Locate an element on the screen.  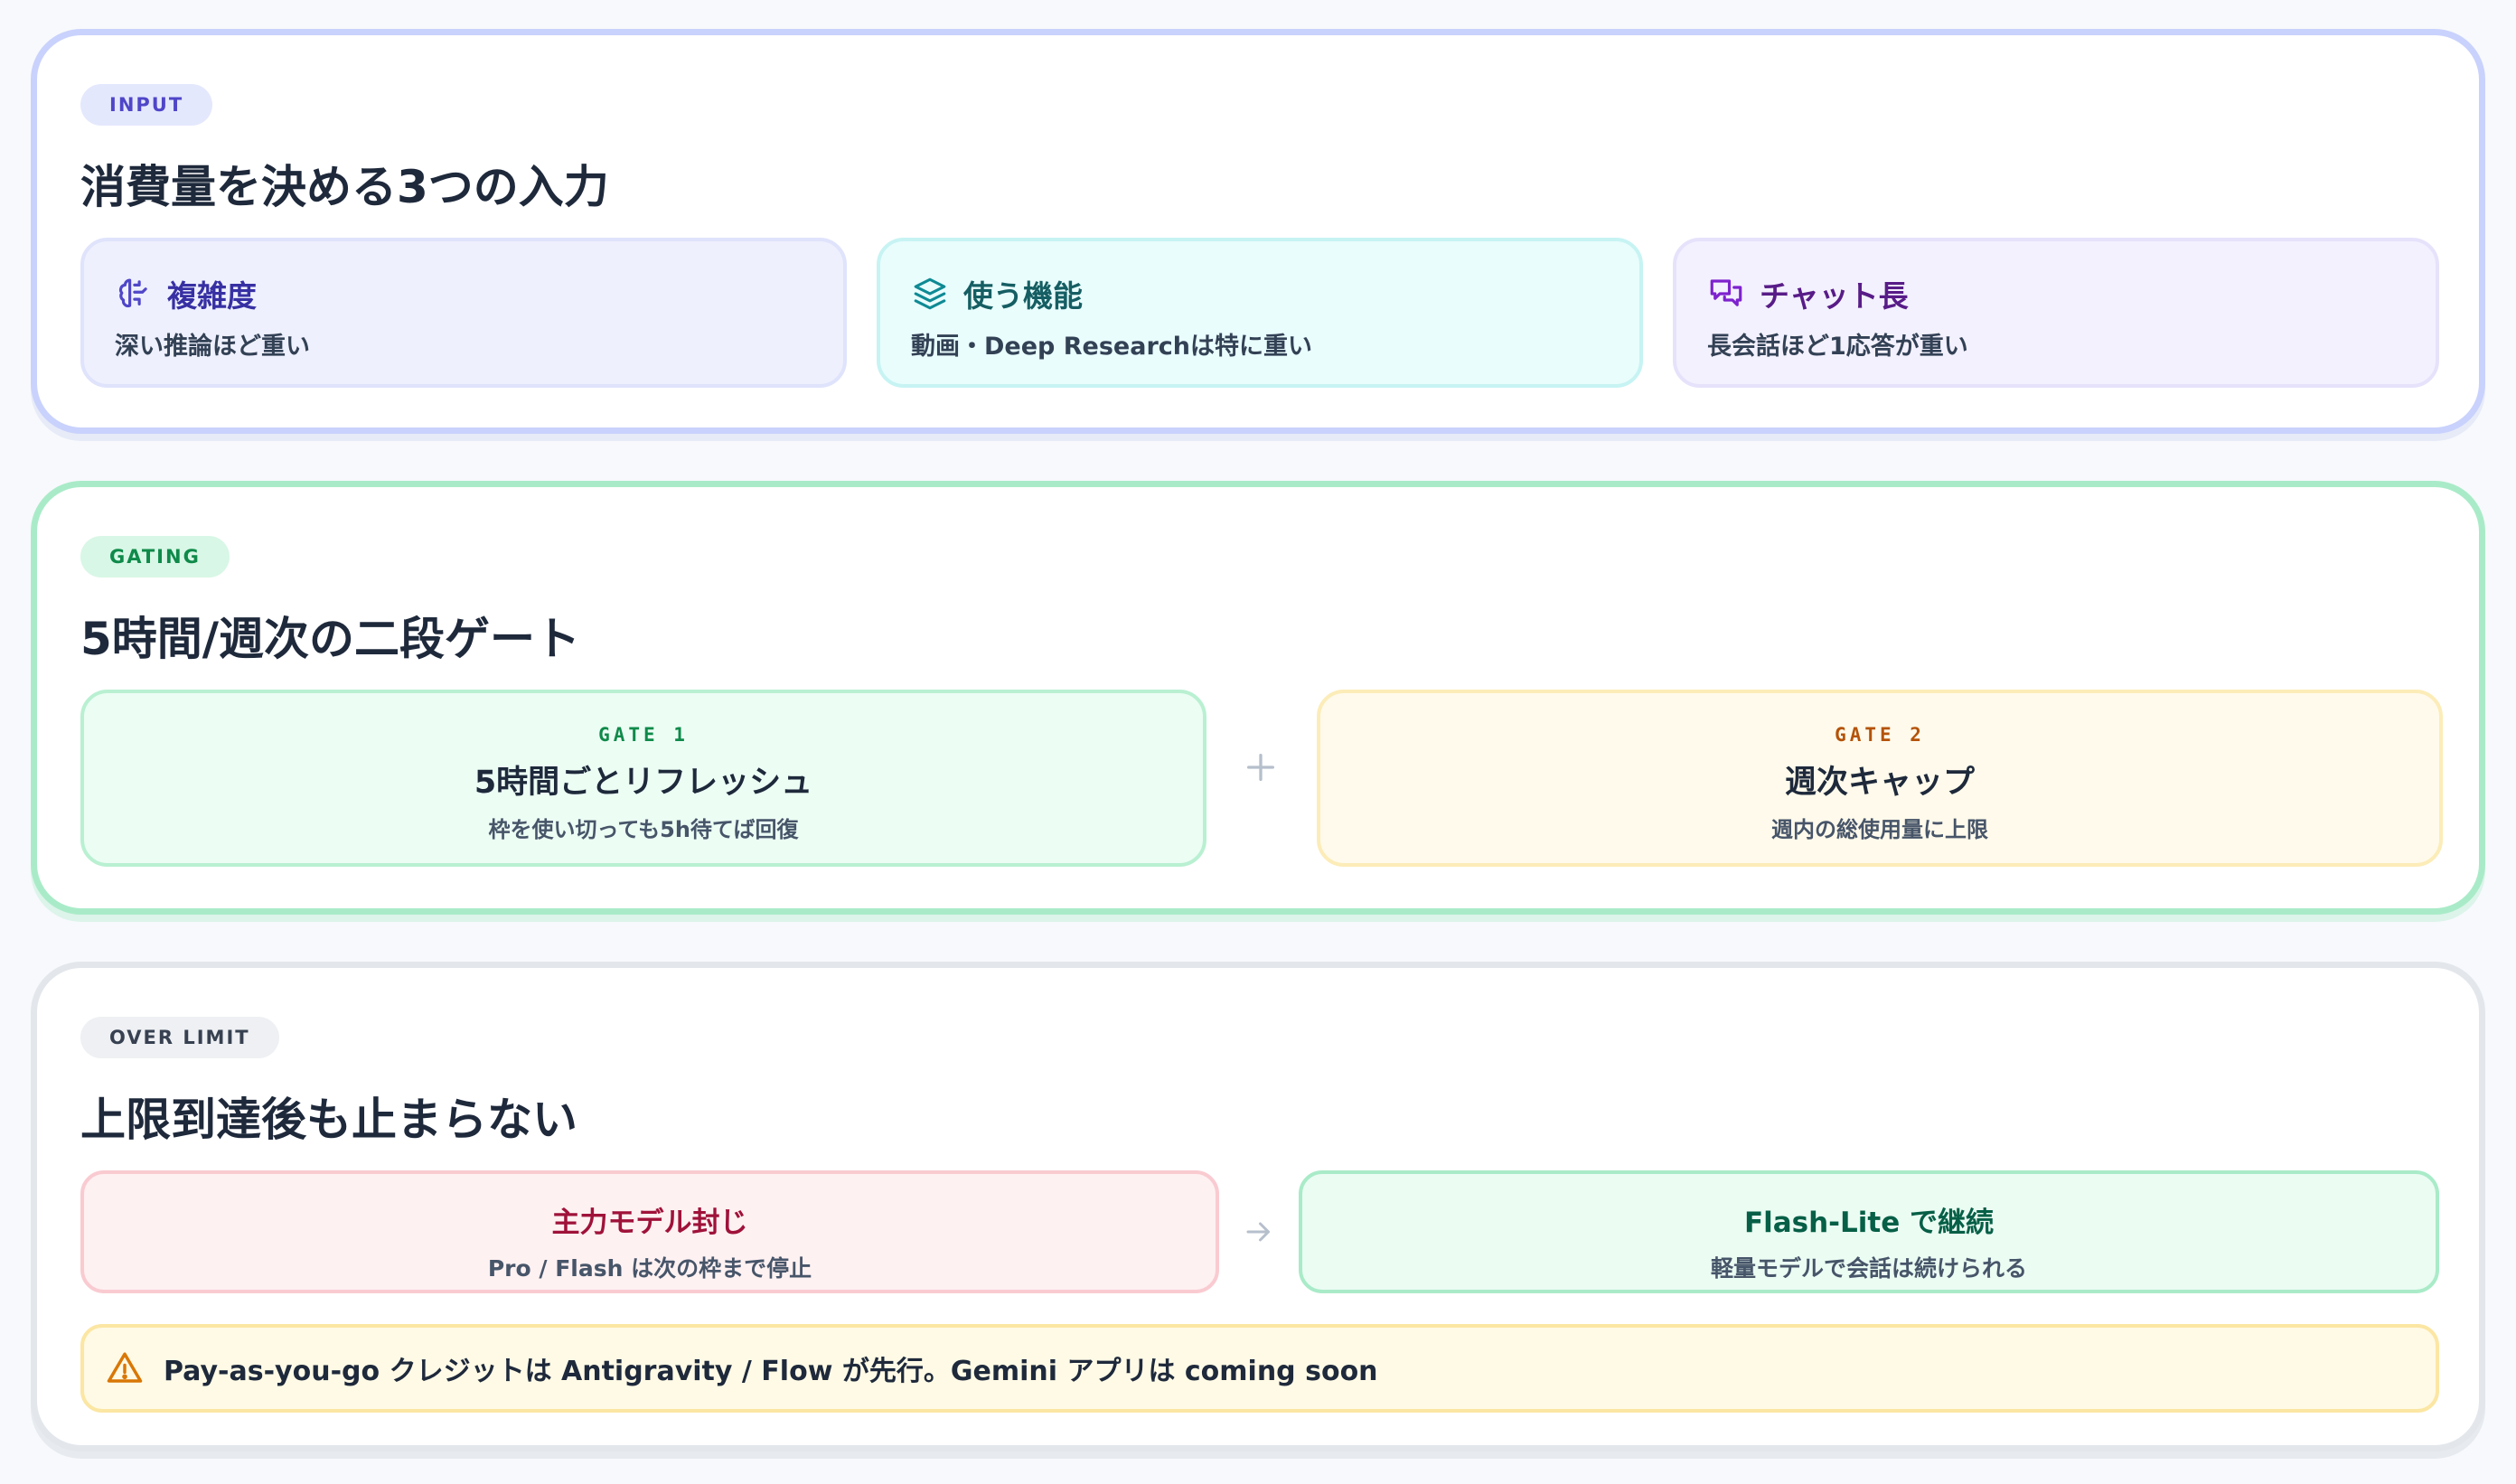
chat-bubbles-icon is located at coordinates (1726, 292).